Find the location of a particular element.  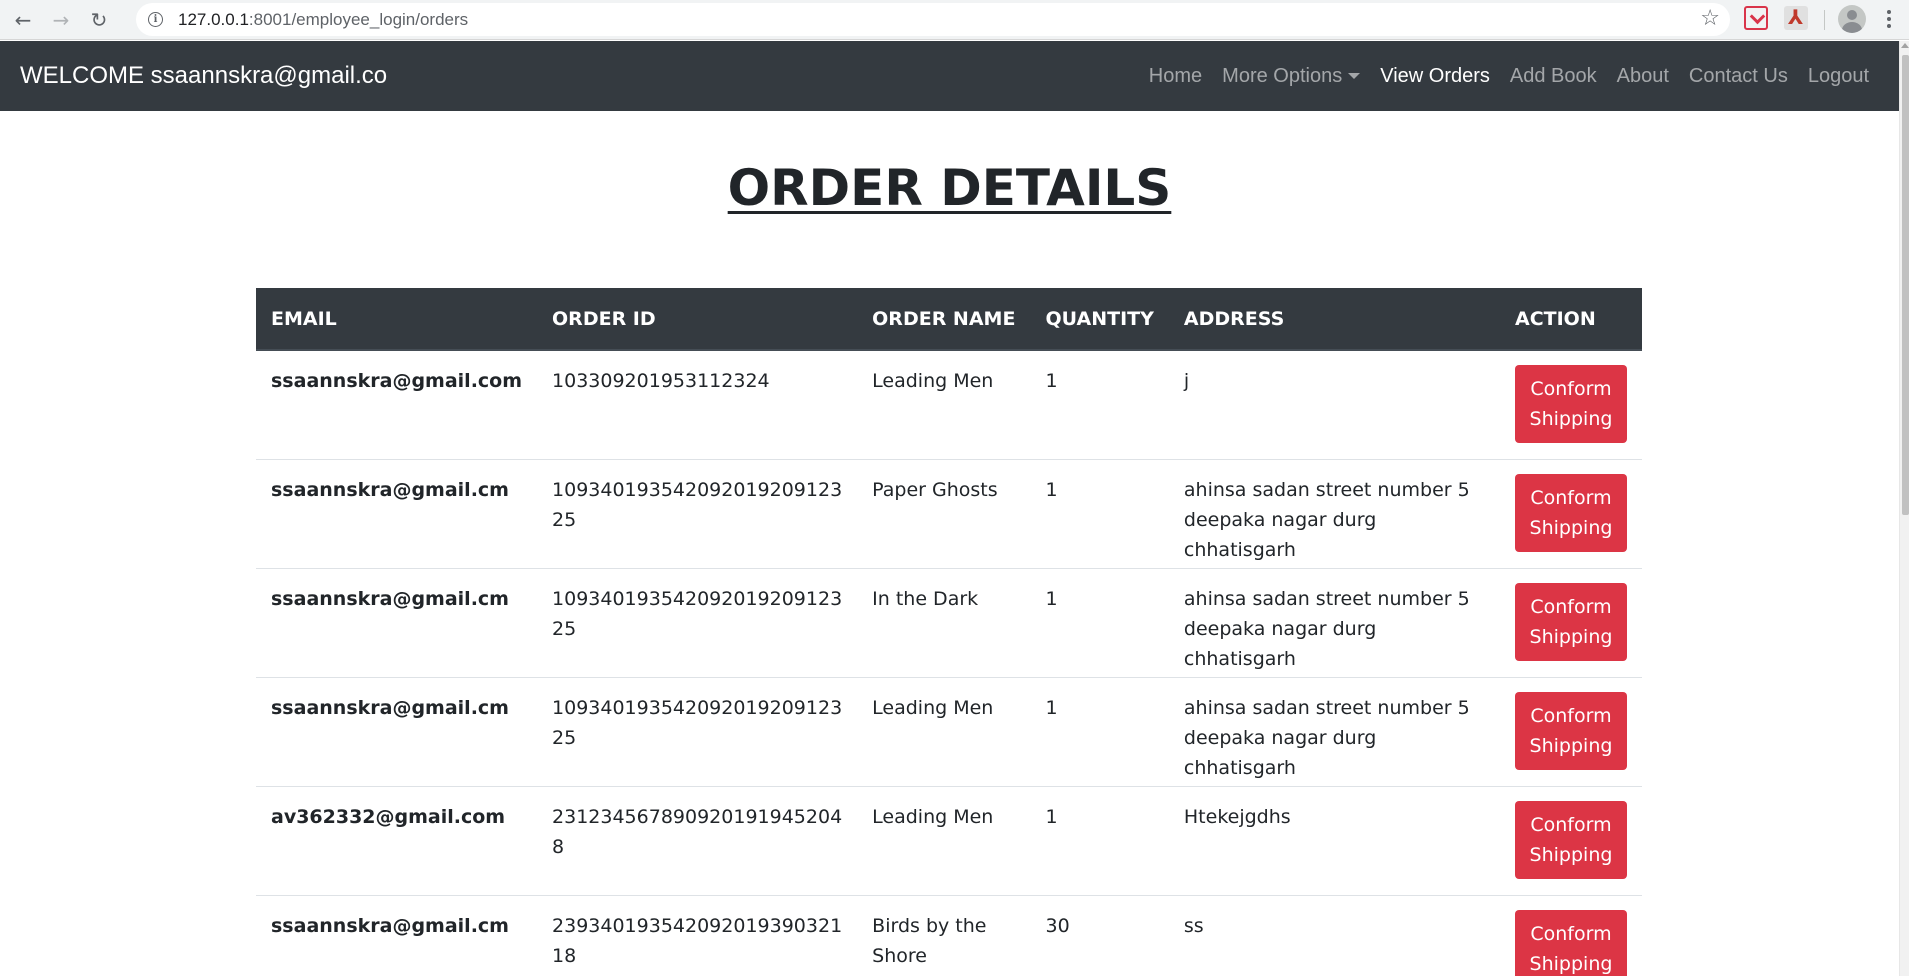

cell-order-id: 103309201953112324 is located at coordinates (697, 404).